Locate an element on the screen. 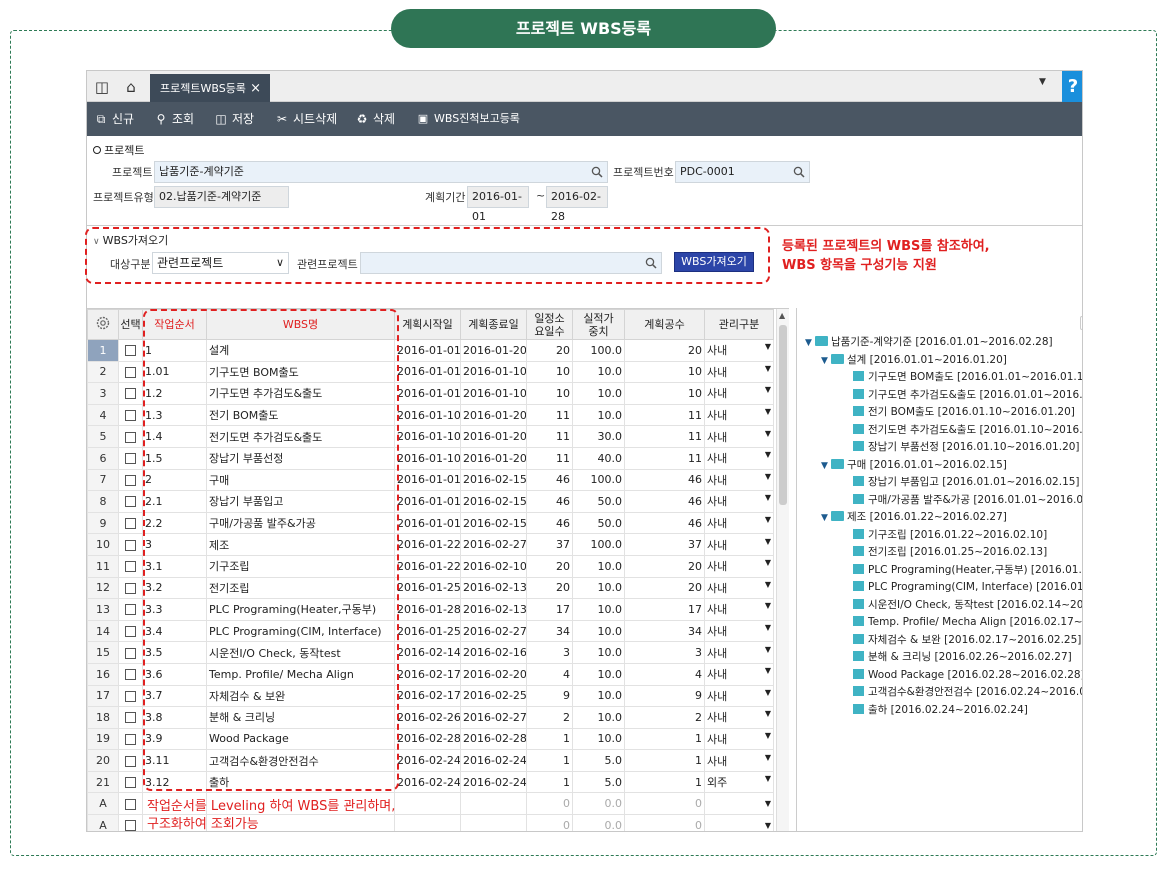 The width and height of the screenshot is (1167, 882). cell-plan-effort: 46 is located at coordinates (664, 501).